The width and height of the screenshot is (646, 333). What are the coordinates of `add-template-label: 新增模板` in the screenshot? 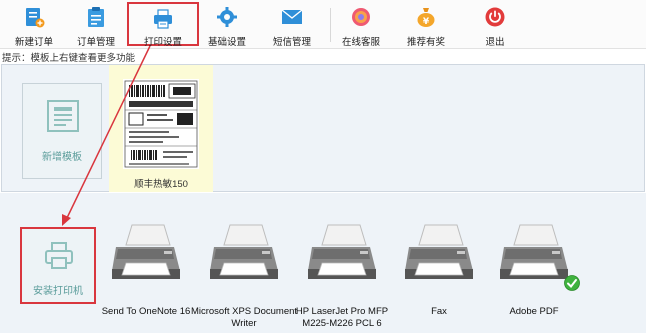 It's located at (62, 157).